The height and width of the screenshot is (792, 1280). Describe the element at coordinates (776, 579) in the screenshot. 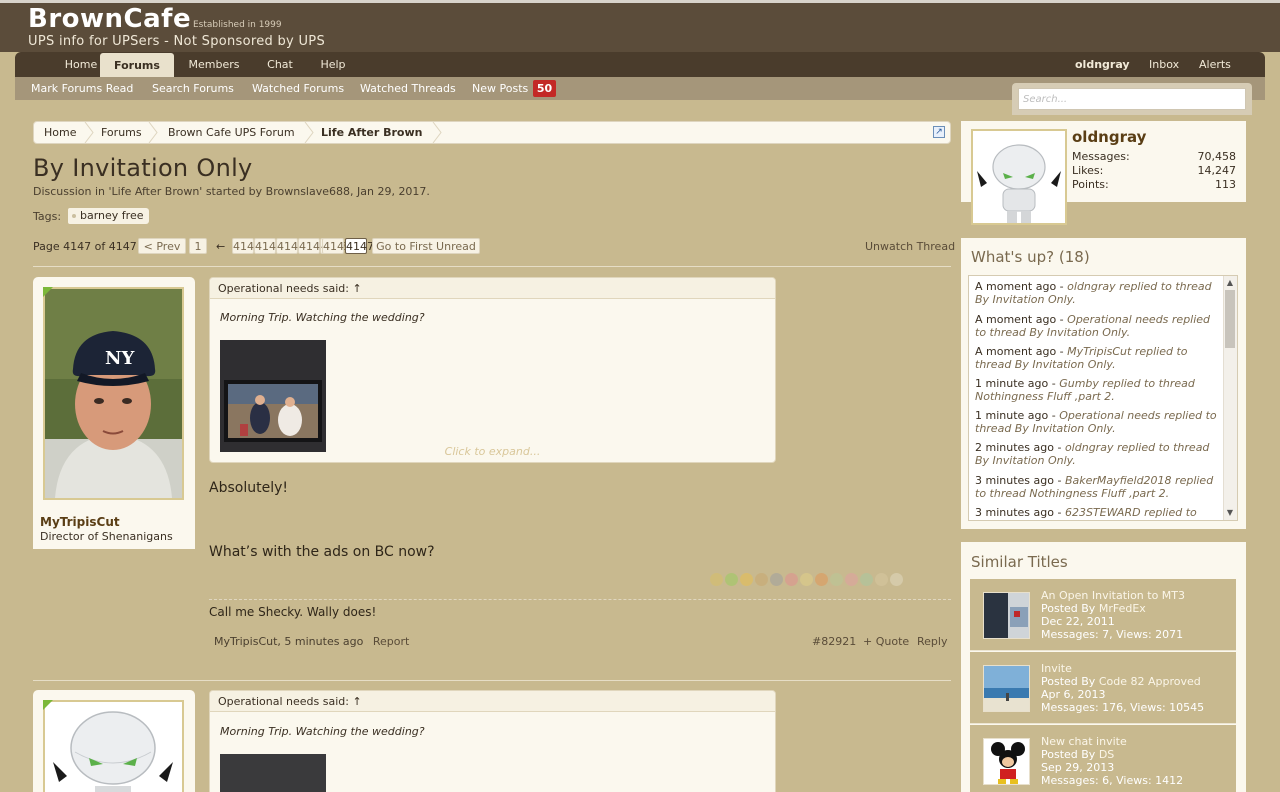

I see `informative-icon` at that location.